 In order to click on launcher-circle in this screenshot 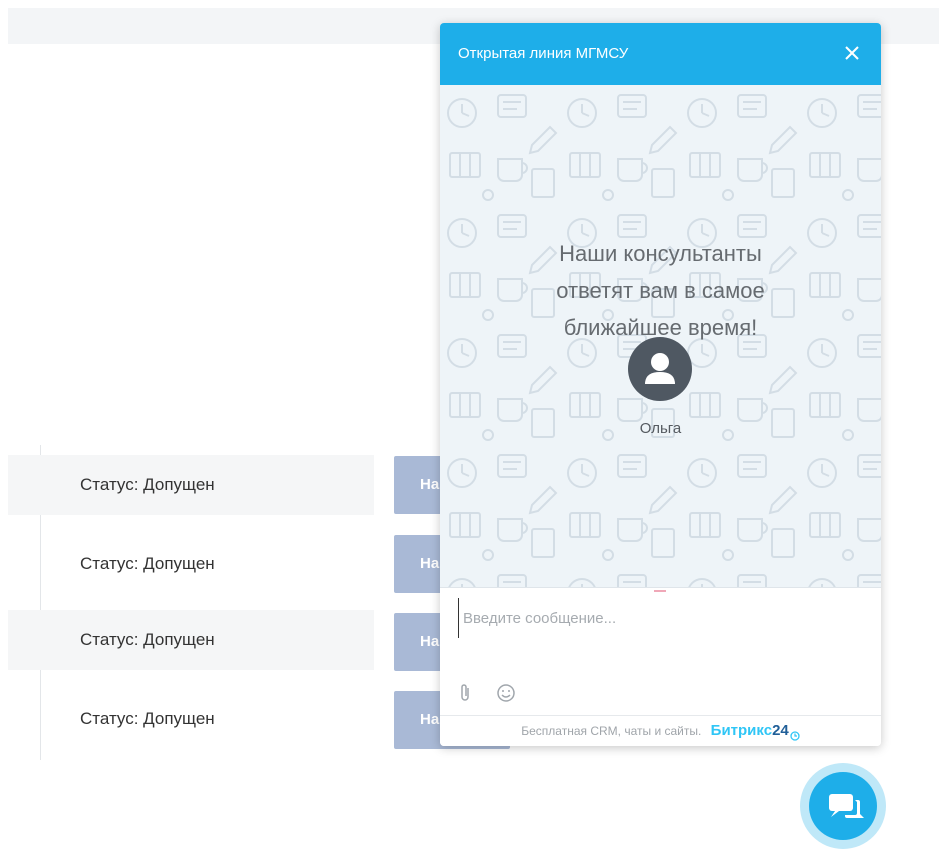, I will do `click(843, 806)`.